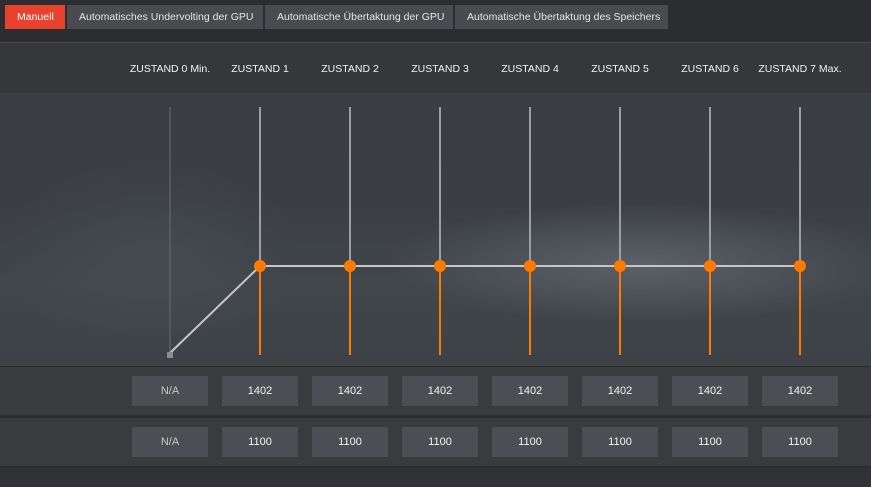 The height and width of the screenshot is (487, 871). Describe the element at coordinates (440, 391) in the screenshot. I see `frequency-field-3: 1402` at that location.